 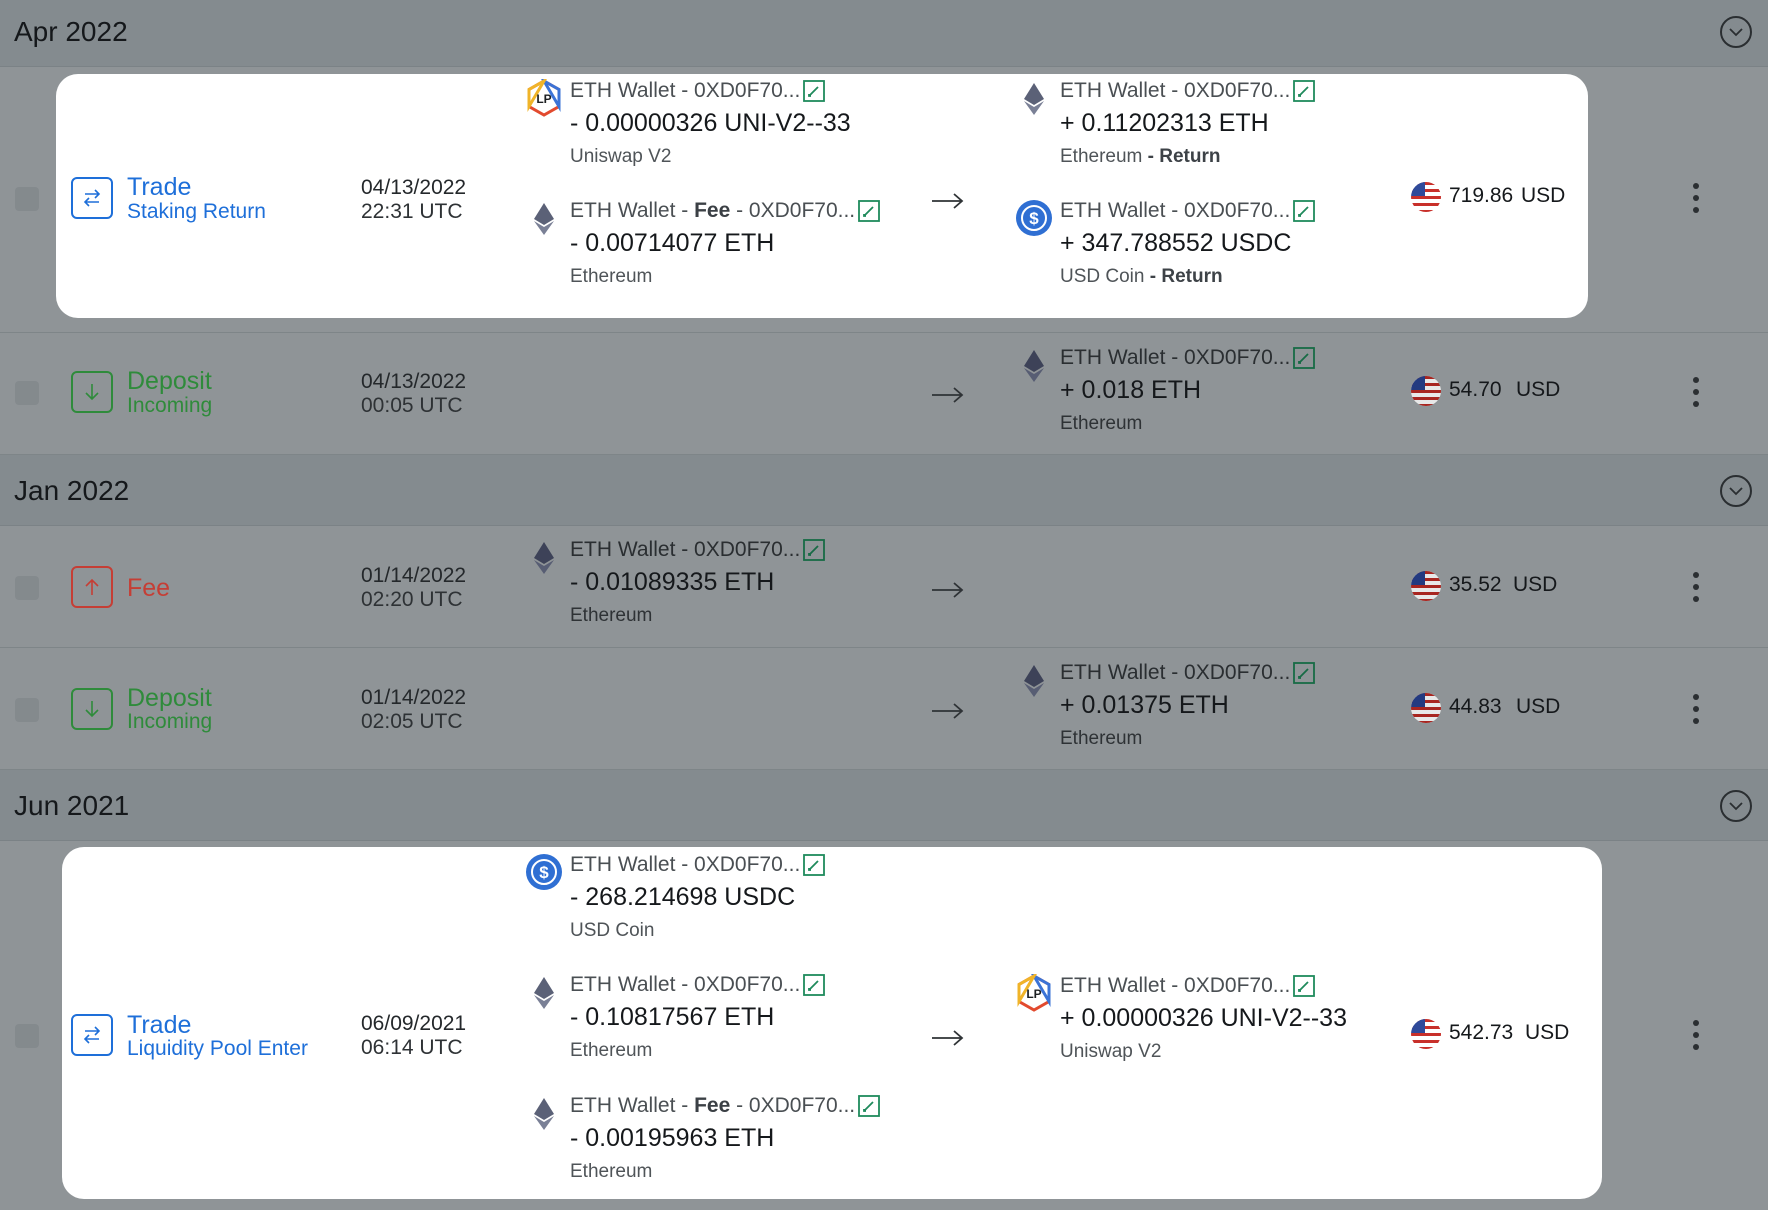 What do you see at coordinates (412, 721) in the screenshot?
I see `transaction-time: 02:05 UTC` at bounding box center [412, 721].